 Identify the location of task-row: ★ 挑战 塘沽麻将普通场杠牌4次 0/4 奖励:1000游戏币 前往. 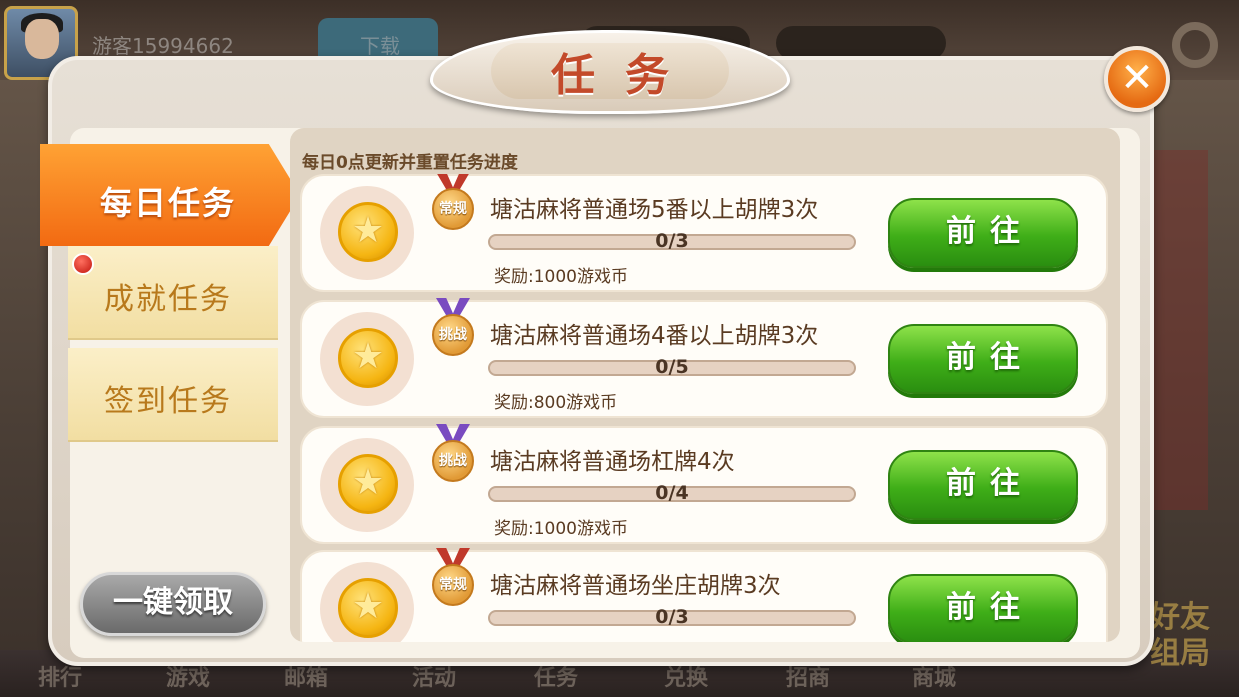
(704, 484).